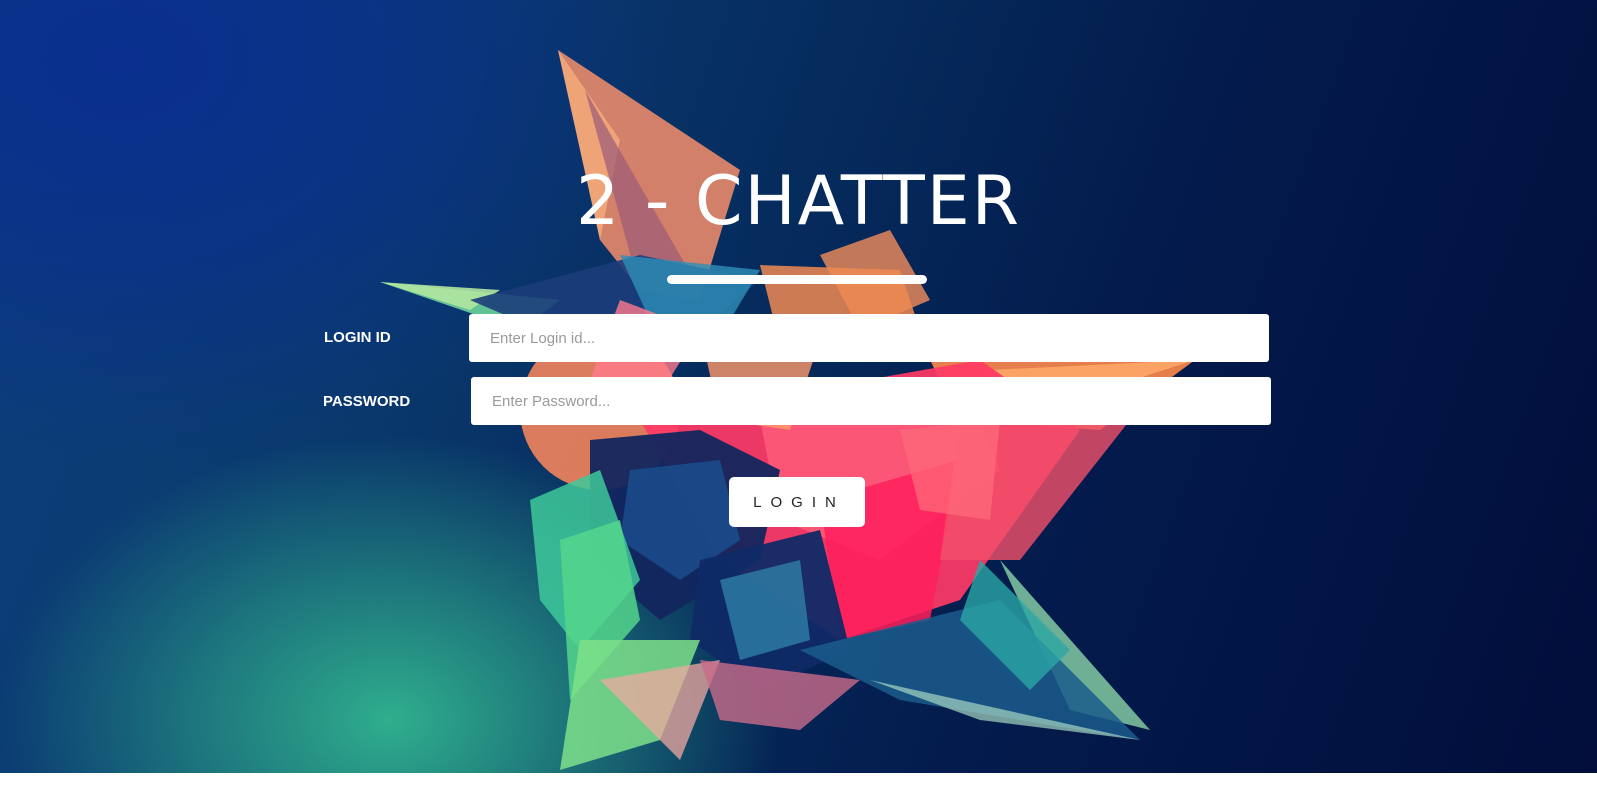  Describe the element at coordinates (869, 338) in the screenshot. I see `login-id-input` at that location.